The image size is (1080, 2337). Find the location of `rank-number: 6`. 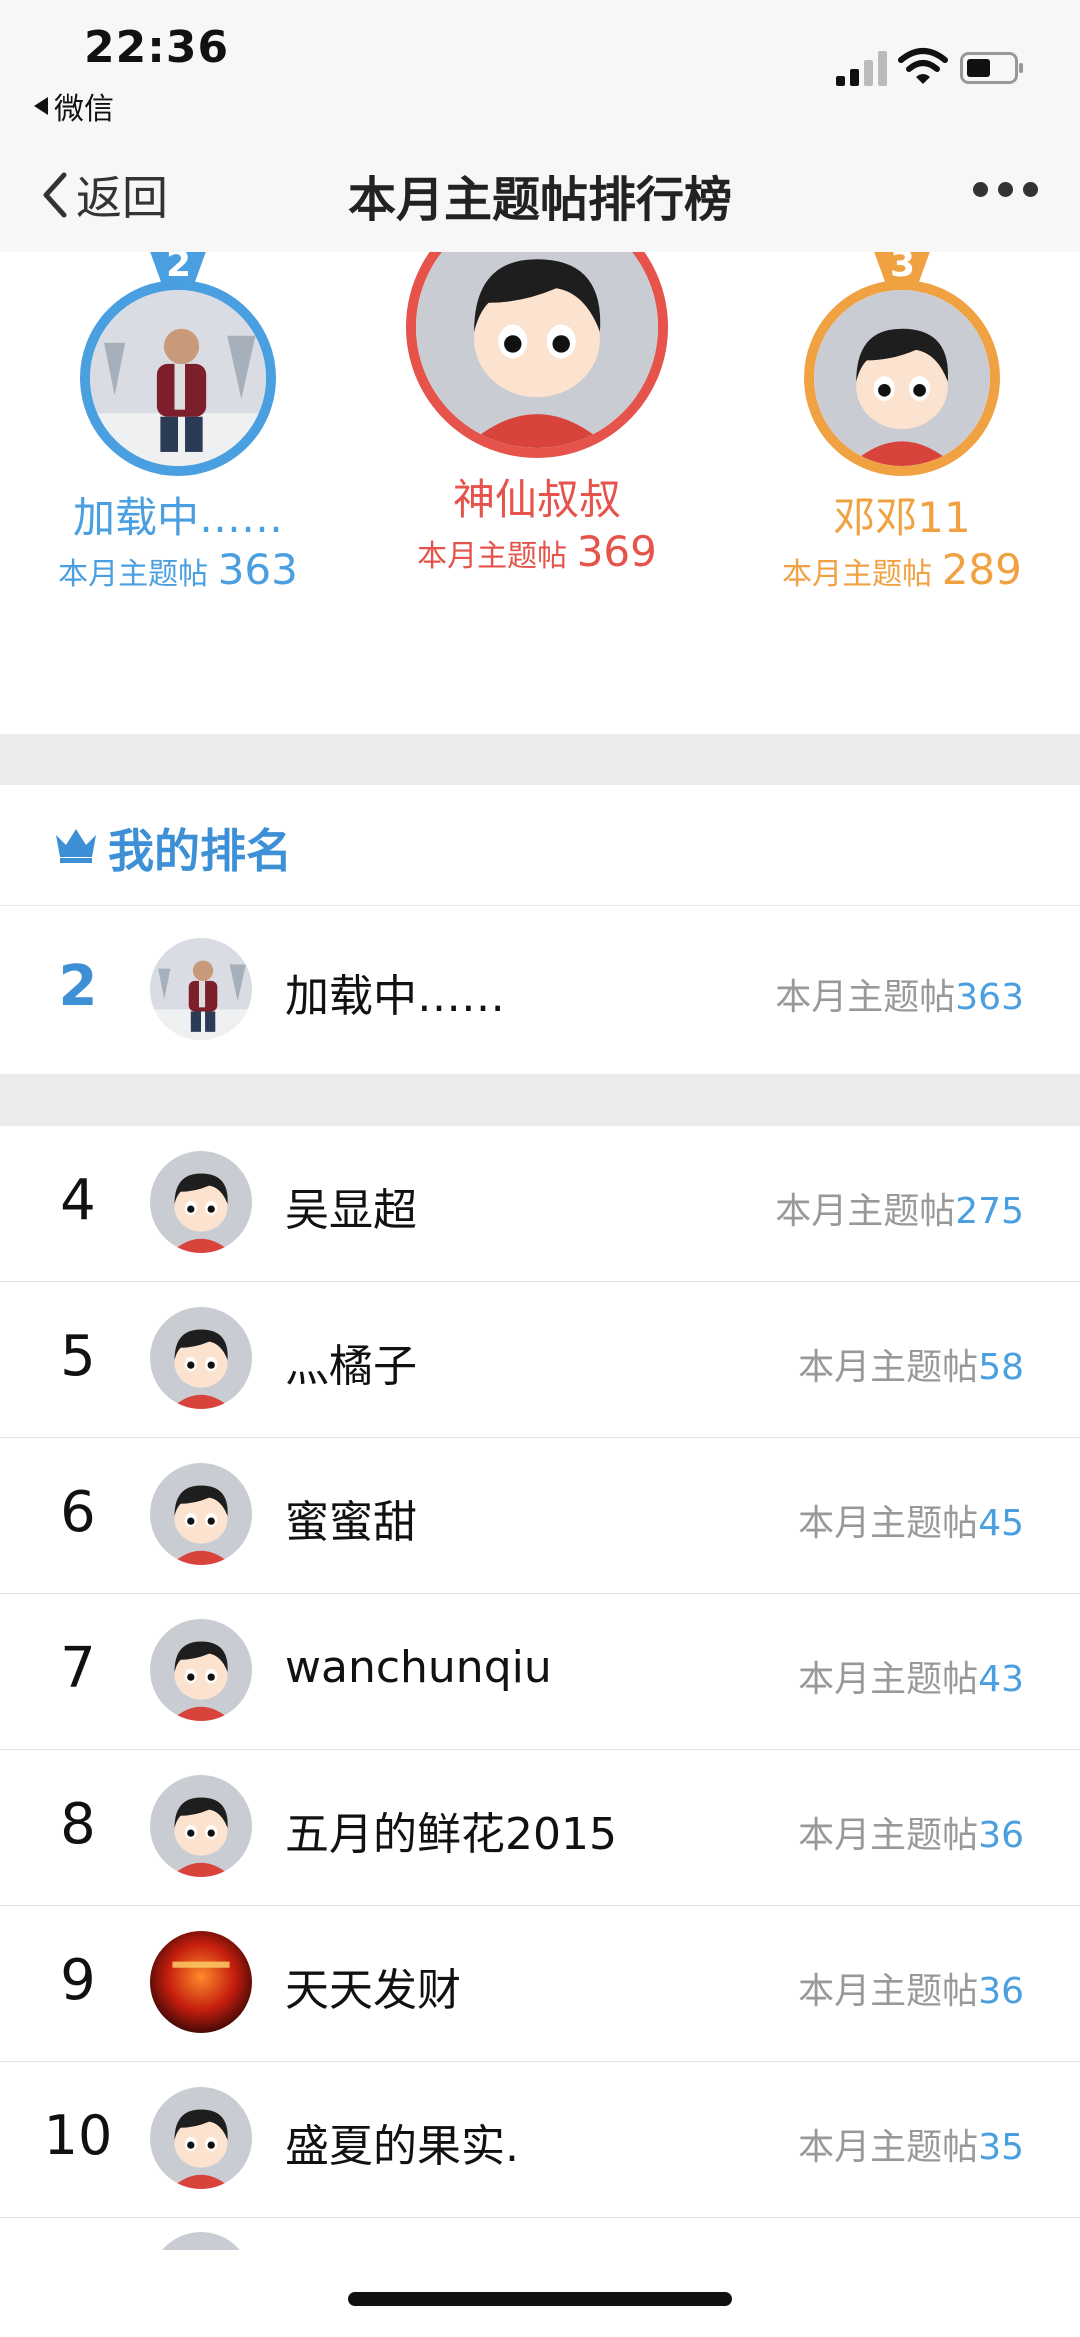

rank-number: 6 is located at coordinates (78, 1512).